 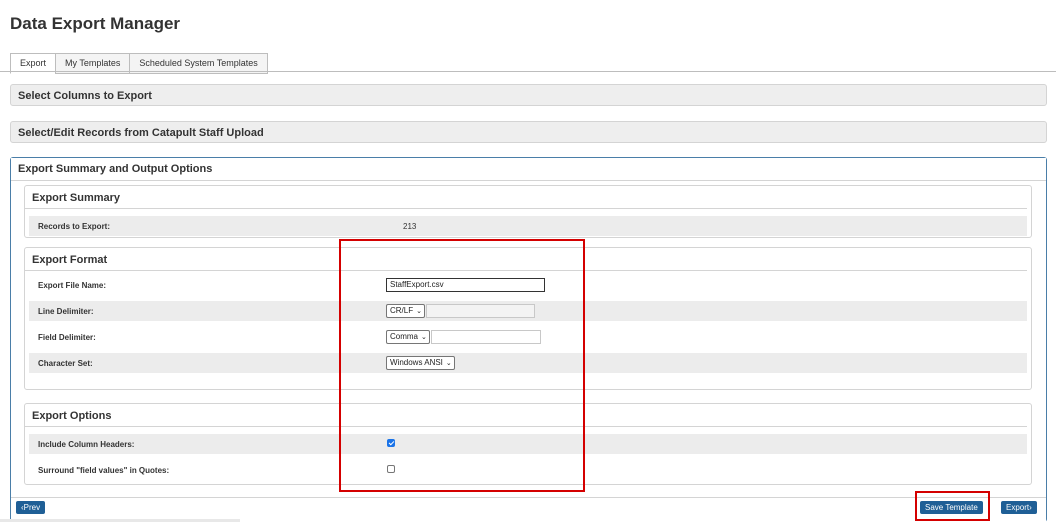 What do you see at coordinates (526, 415) in the screenshot?
I see `export-options-title: Export Options` at bounding box center [526, 415].